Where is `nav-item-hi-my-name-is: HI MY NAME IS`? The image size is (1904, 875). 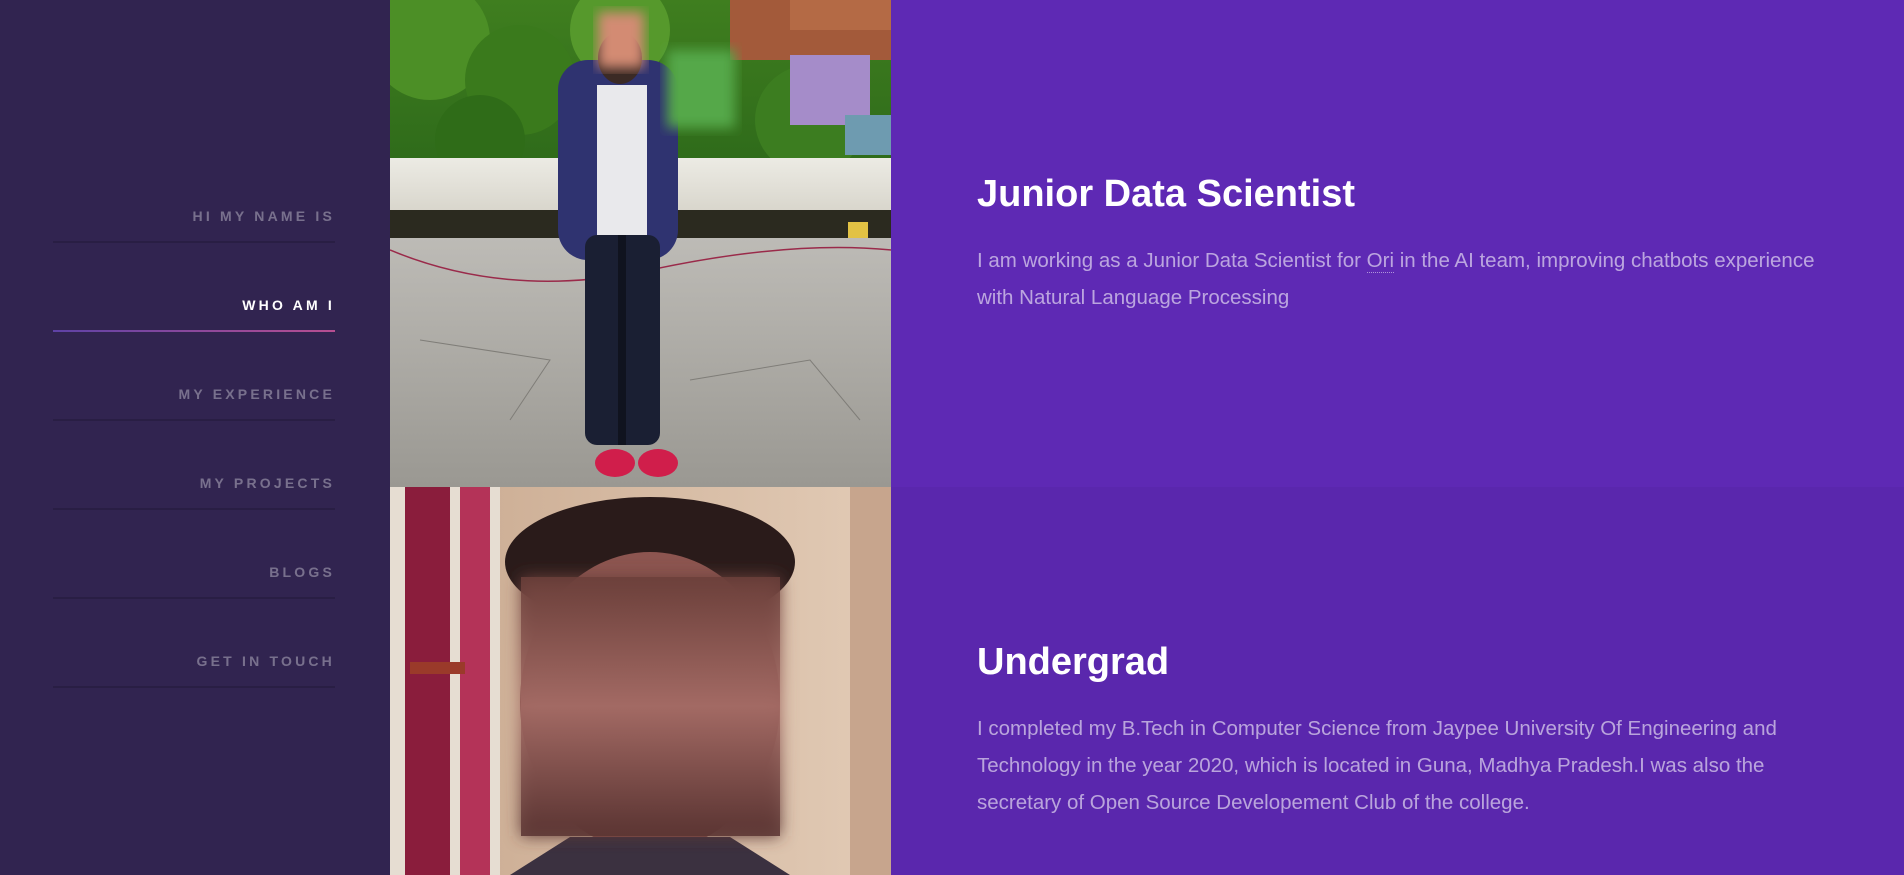 nav-item-hi-my-name-is: HI MY NAME IS is located at coordinates (194, 234).